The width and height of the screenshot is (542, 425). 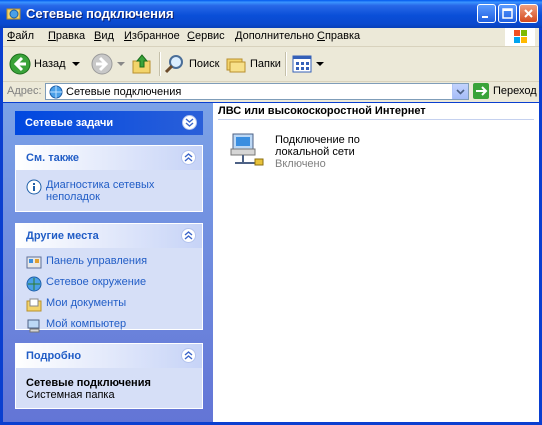 I want to click on my-computer-icon, so click(x=33, y=326).